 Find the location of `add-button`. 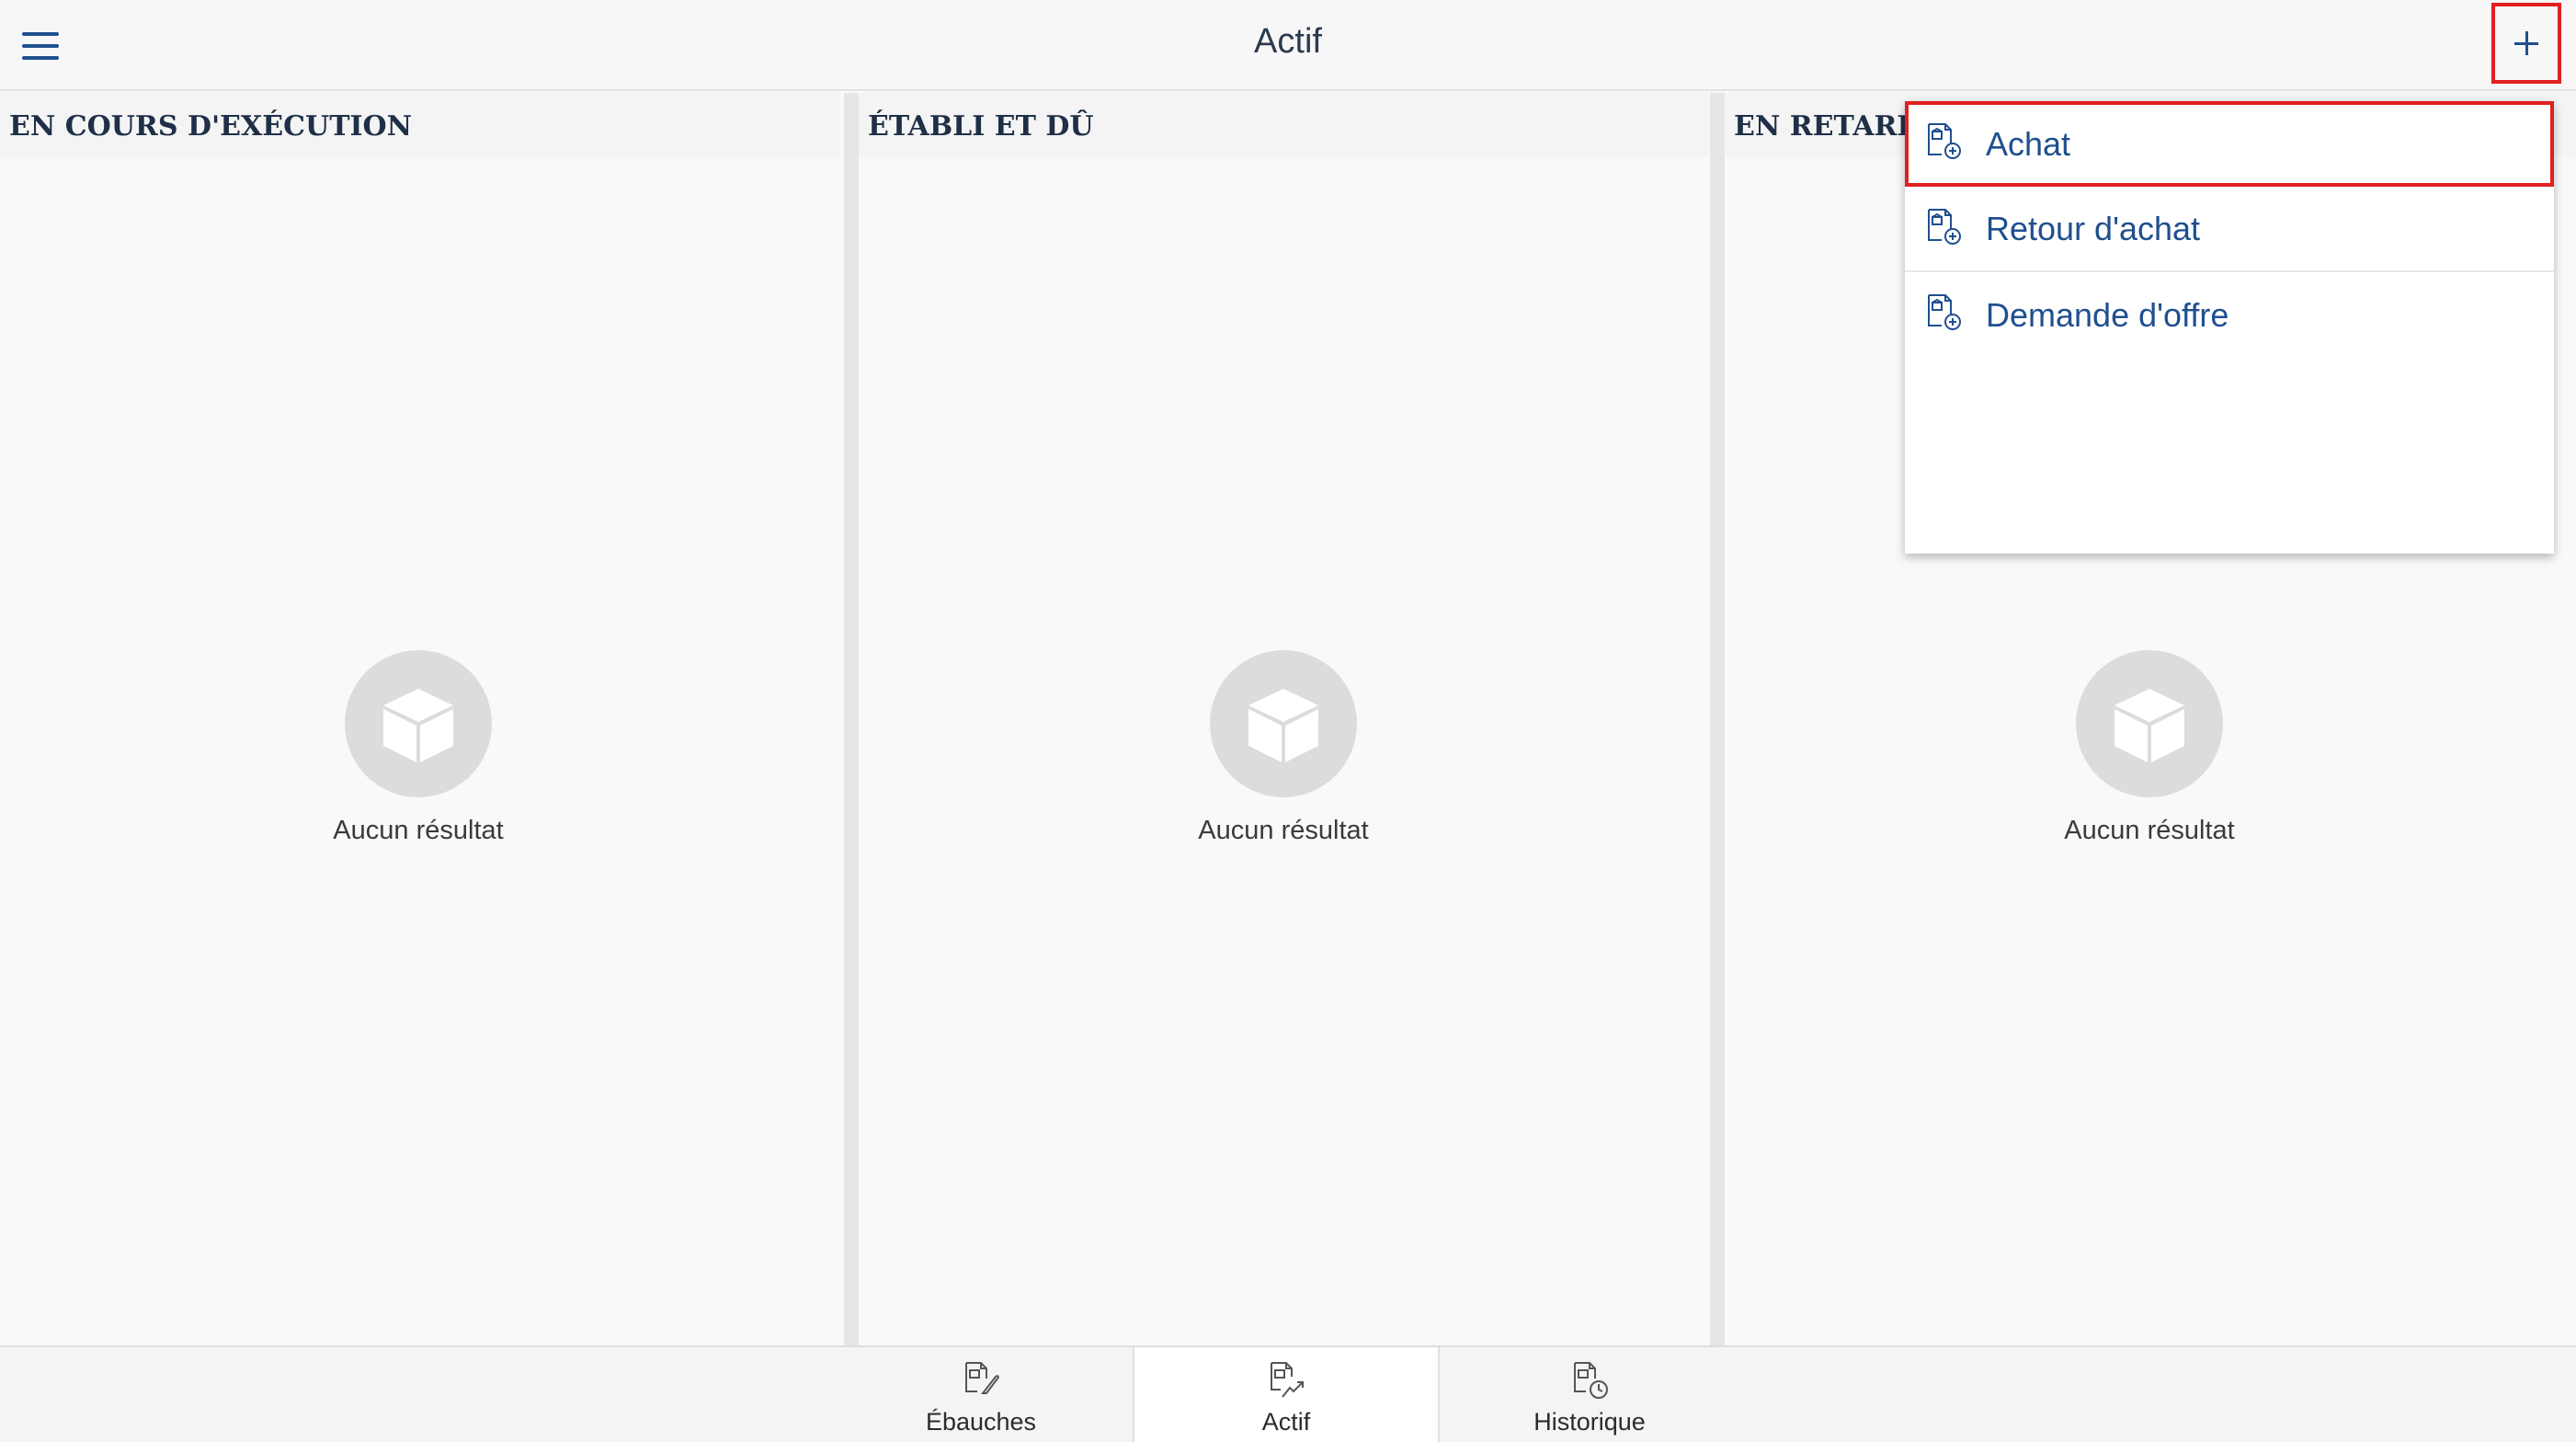

add-button is located at coordinates (2526, 43).